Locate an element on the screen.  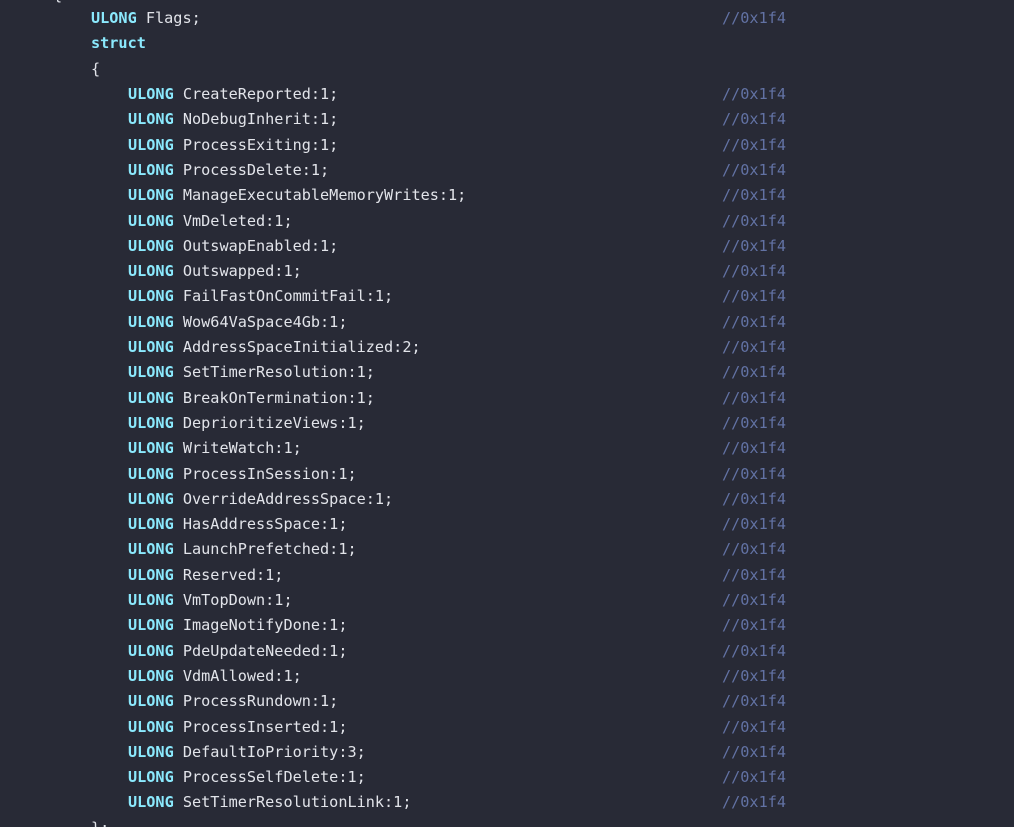
field-name: NoDebugInherit:1; is located at coordinates (260, 119).